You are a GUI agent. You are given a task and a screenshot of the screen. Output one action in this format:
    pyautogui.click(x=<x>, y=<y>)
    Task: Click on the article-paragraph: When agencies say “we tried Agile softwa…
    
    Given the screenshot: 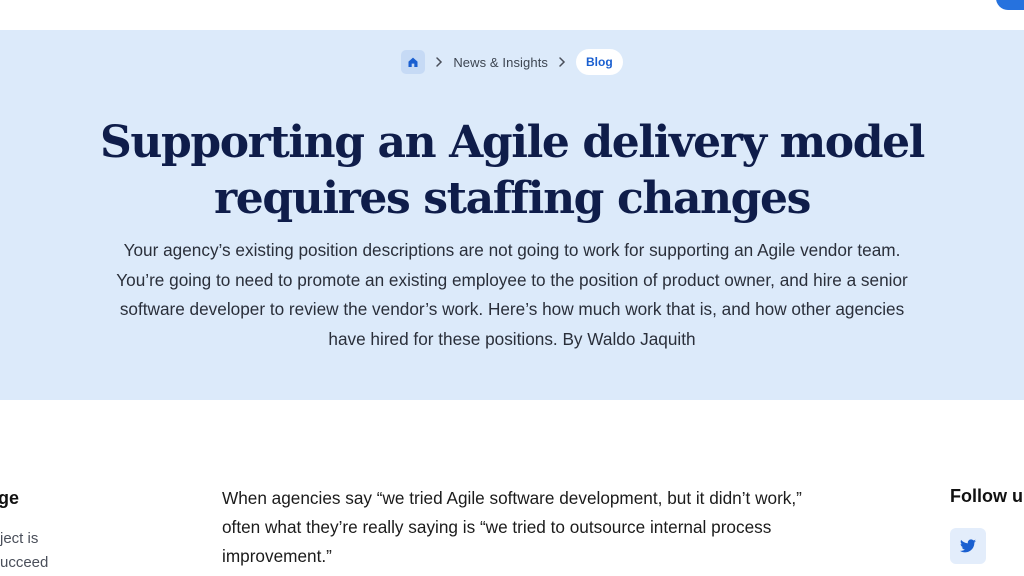 What is the action you would take?
    pyautogui.click(x=512, y=527)
    